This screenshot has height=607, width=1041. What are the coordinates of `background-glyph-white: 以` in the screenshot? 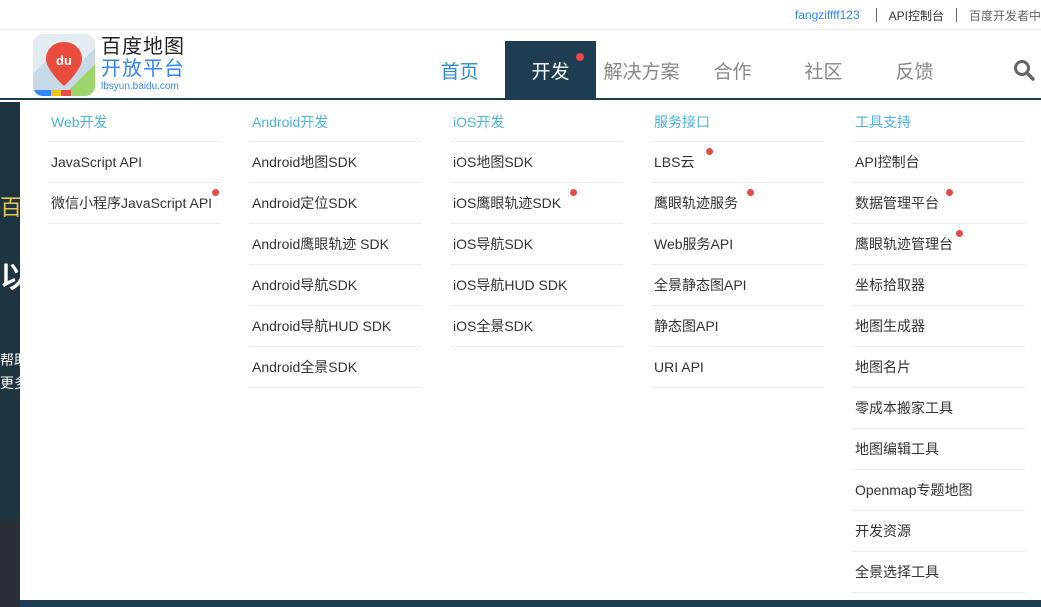 It's located at (10, 277).